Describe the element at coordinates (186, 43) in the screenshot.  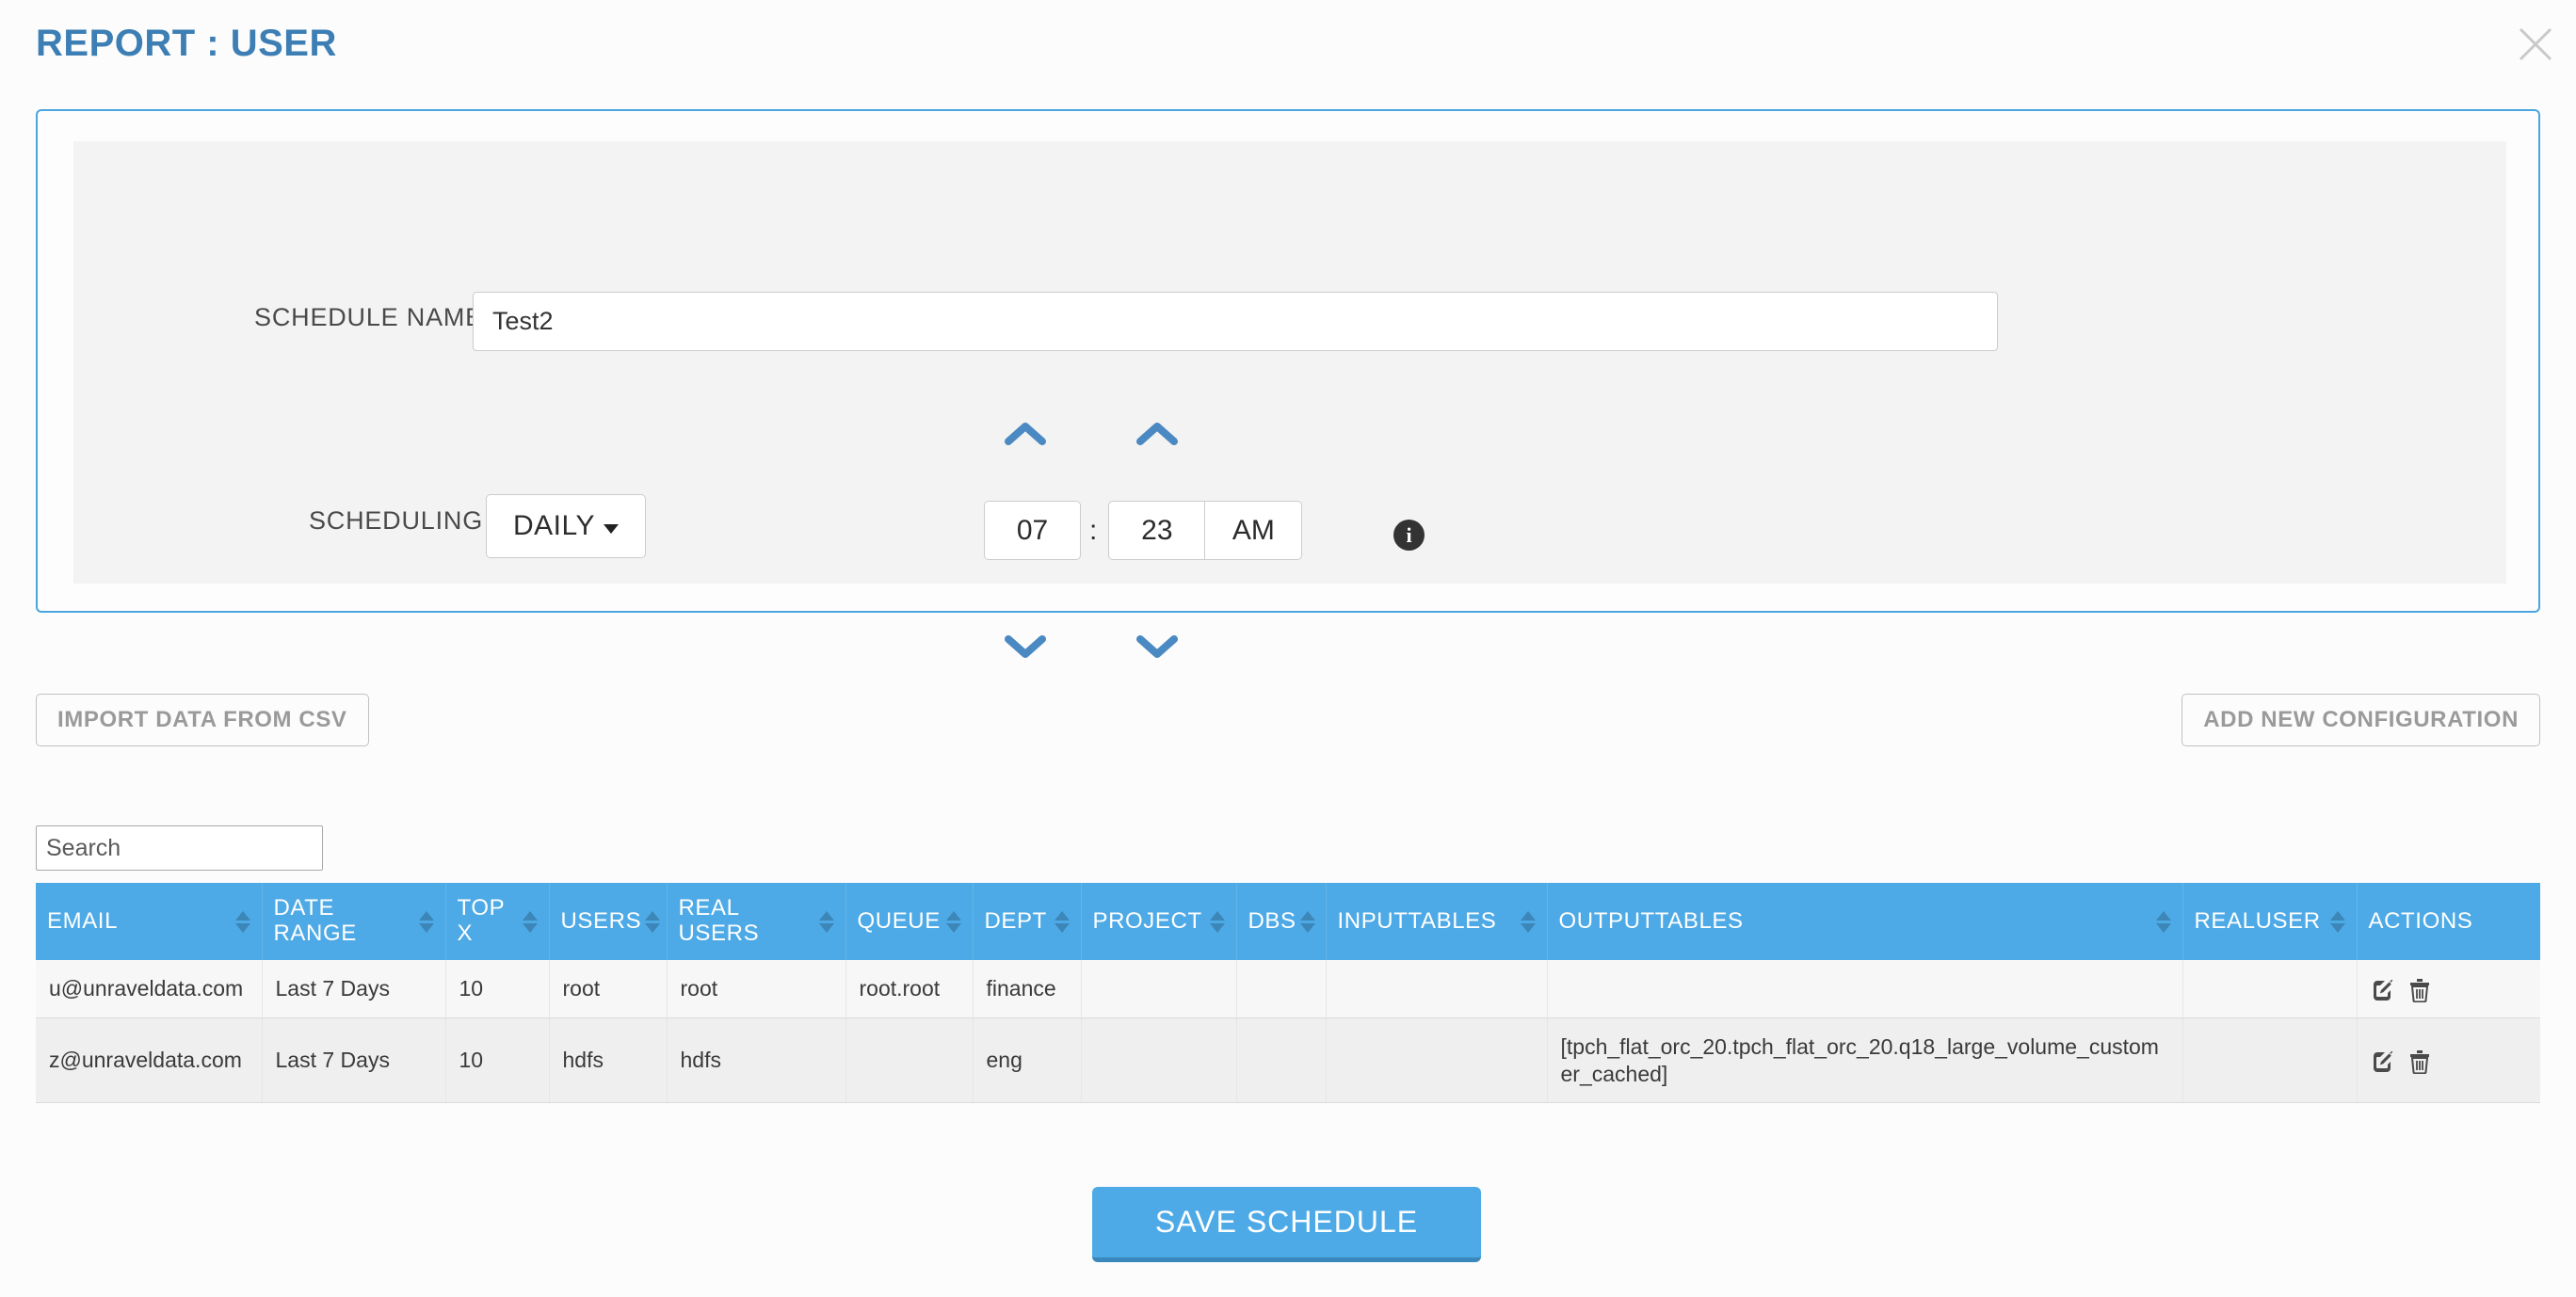
I see `page-title: REPORT : USER` at that location.